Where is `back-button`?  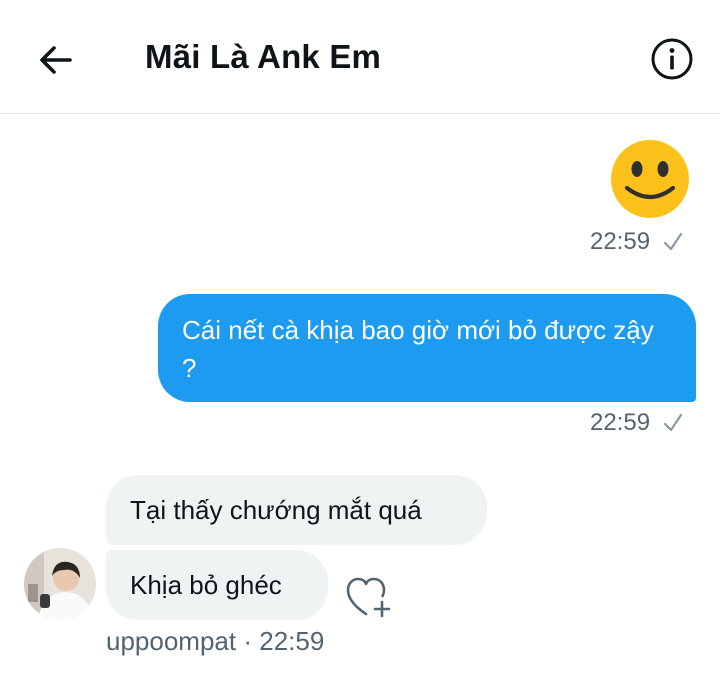
back-button is located at coordinates (56, 60).